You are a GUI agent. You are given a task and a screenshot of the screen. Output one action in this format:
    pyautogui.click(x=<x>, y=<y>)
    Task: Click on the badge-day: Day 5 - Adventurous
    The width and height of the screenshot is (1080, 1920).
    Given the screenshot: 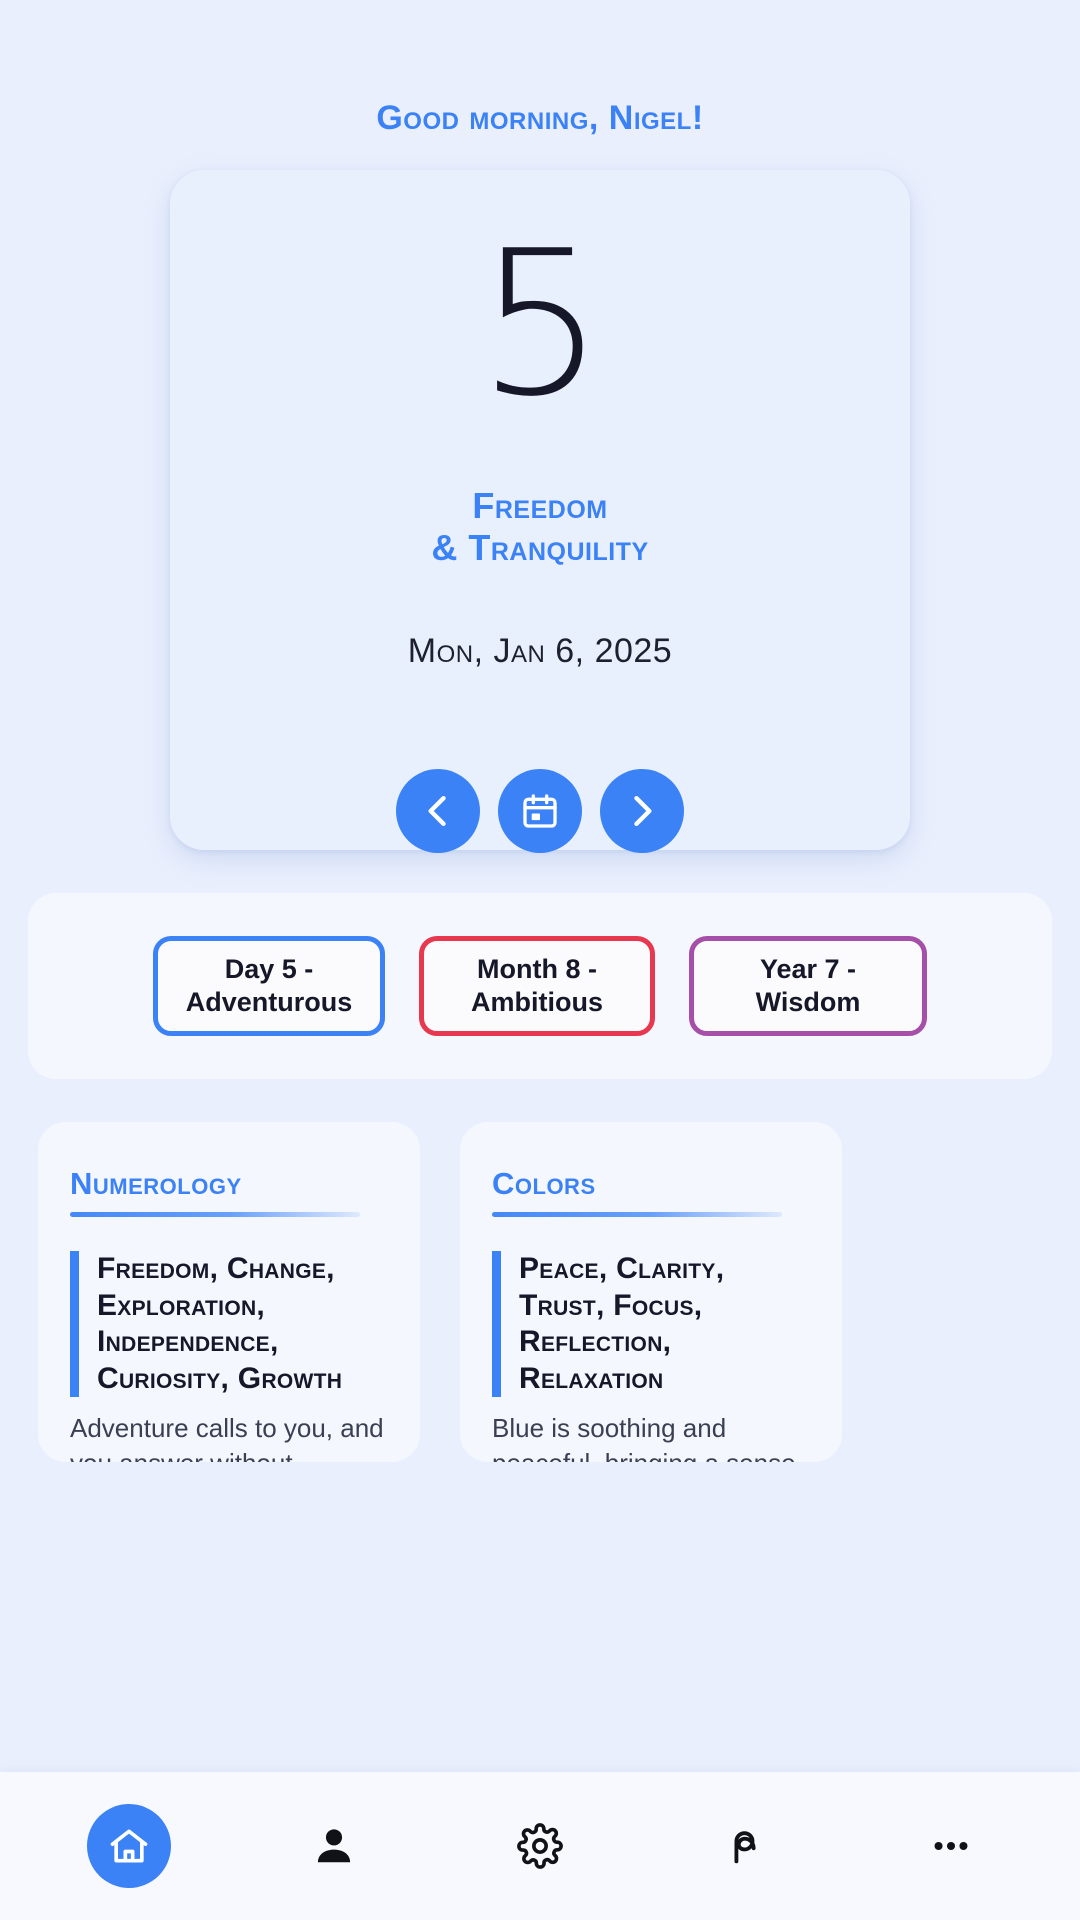 What is the action you would take?
    pyautogui.click(x=269, y=986)
    